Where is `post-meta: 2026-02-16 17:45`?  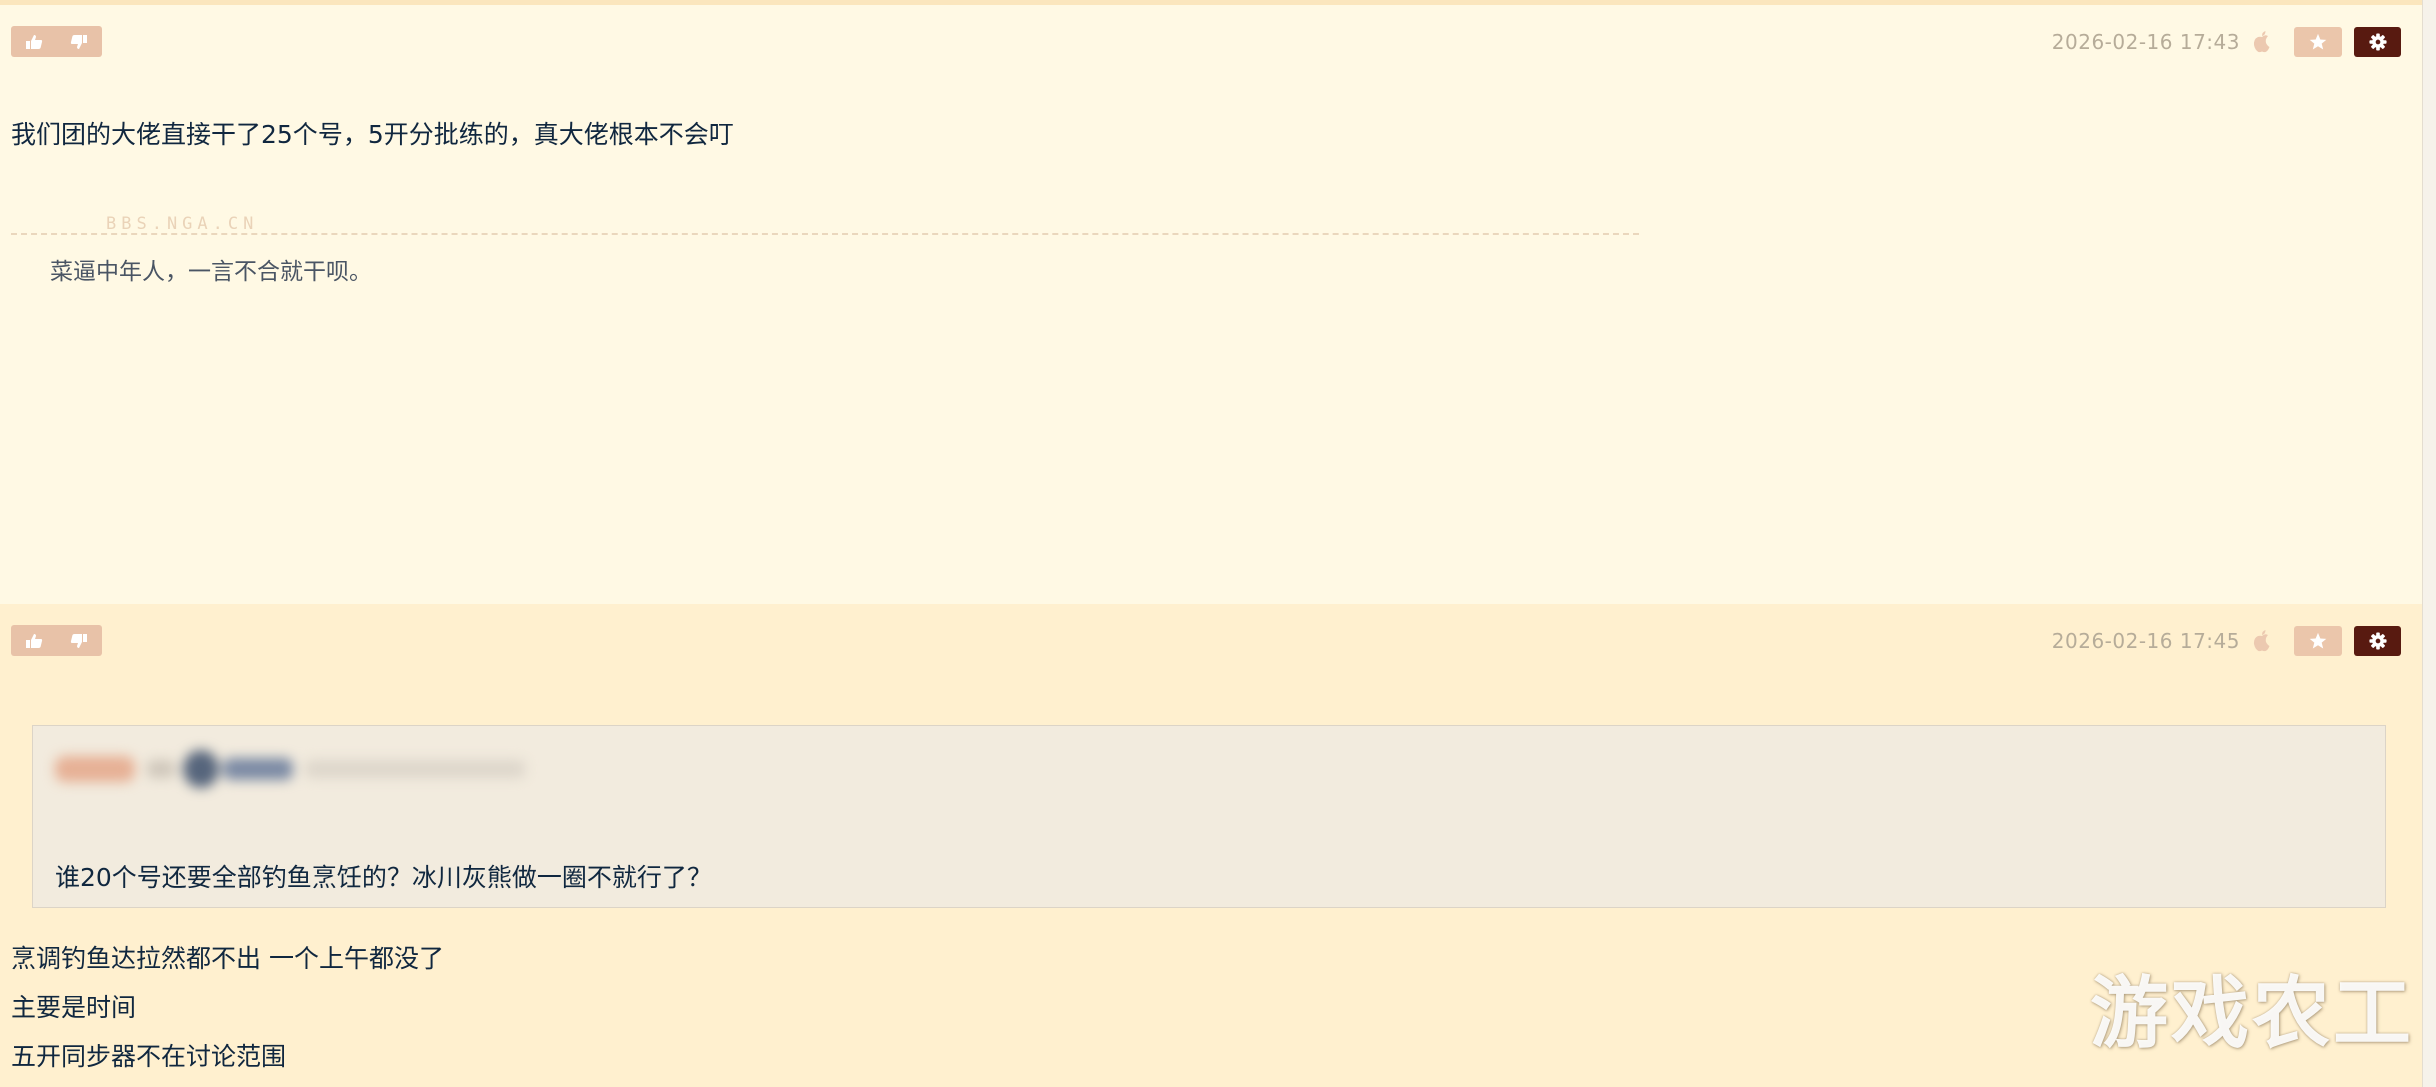
post-meta: 2026-02-16 17:45 is located at coordinates (2226, 641).